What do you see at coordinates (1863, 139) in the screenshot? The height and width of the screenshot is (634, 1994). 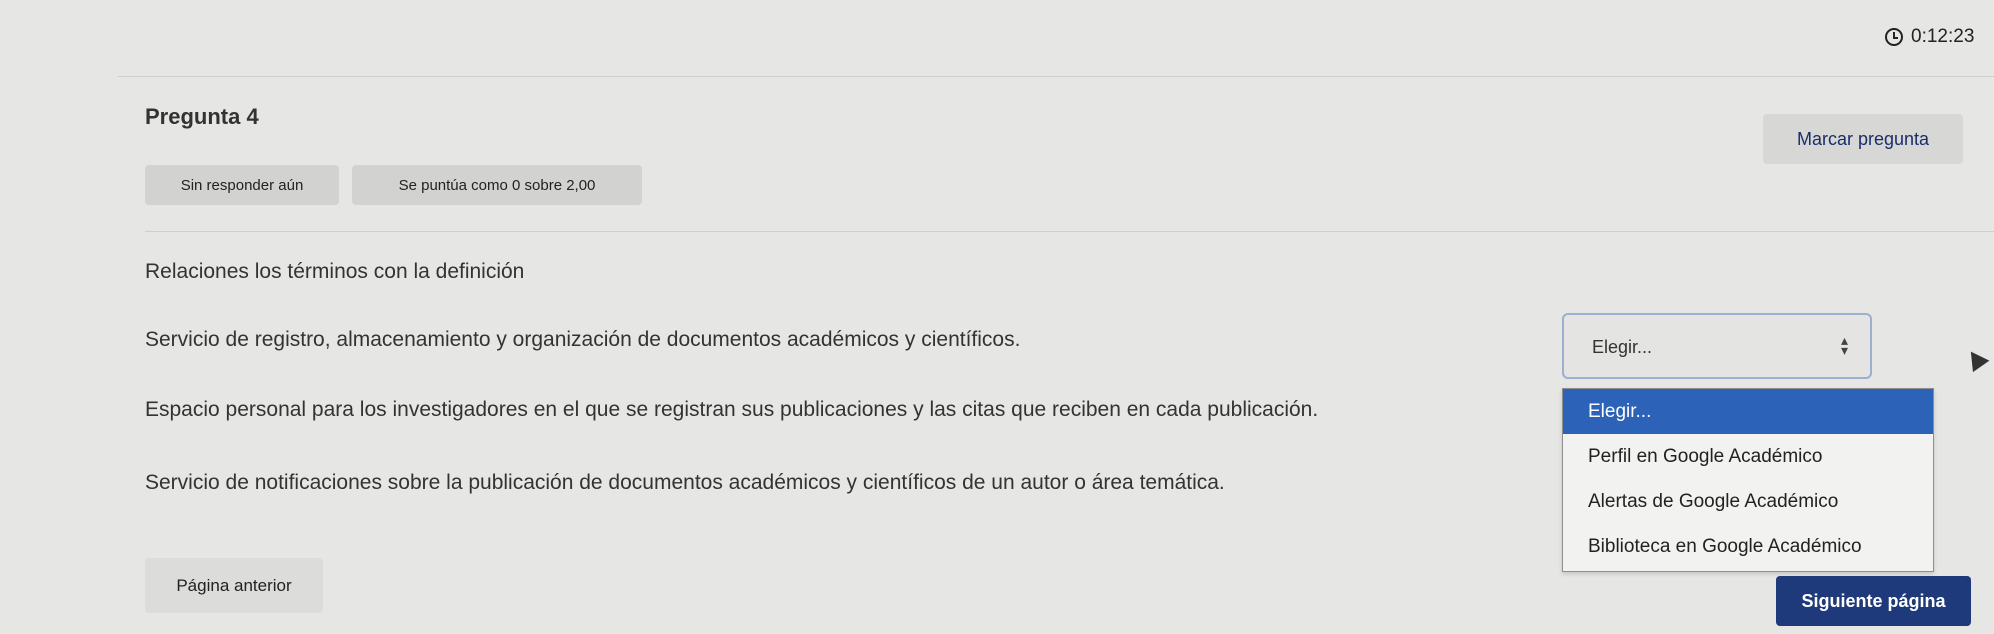 I see `flag-question-button: Marcar pregunta` at bounding box center [1863, 139].